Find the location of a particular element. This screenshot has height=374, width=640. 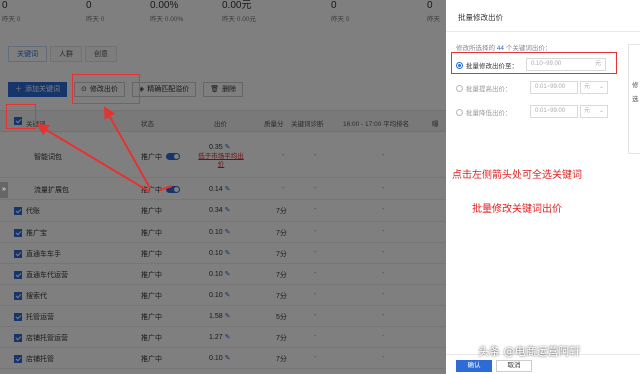

side-panel-text: 修 is located at coordinates (635, 85).